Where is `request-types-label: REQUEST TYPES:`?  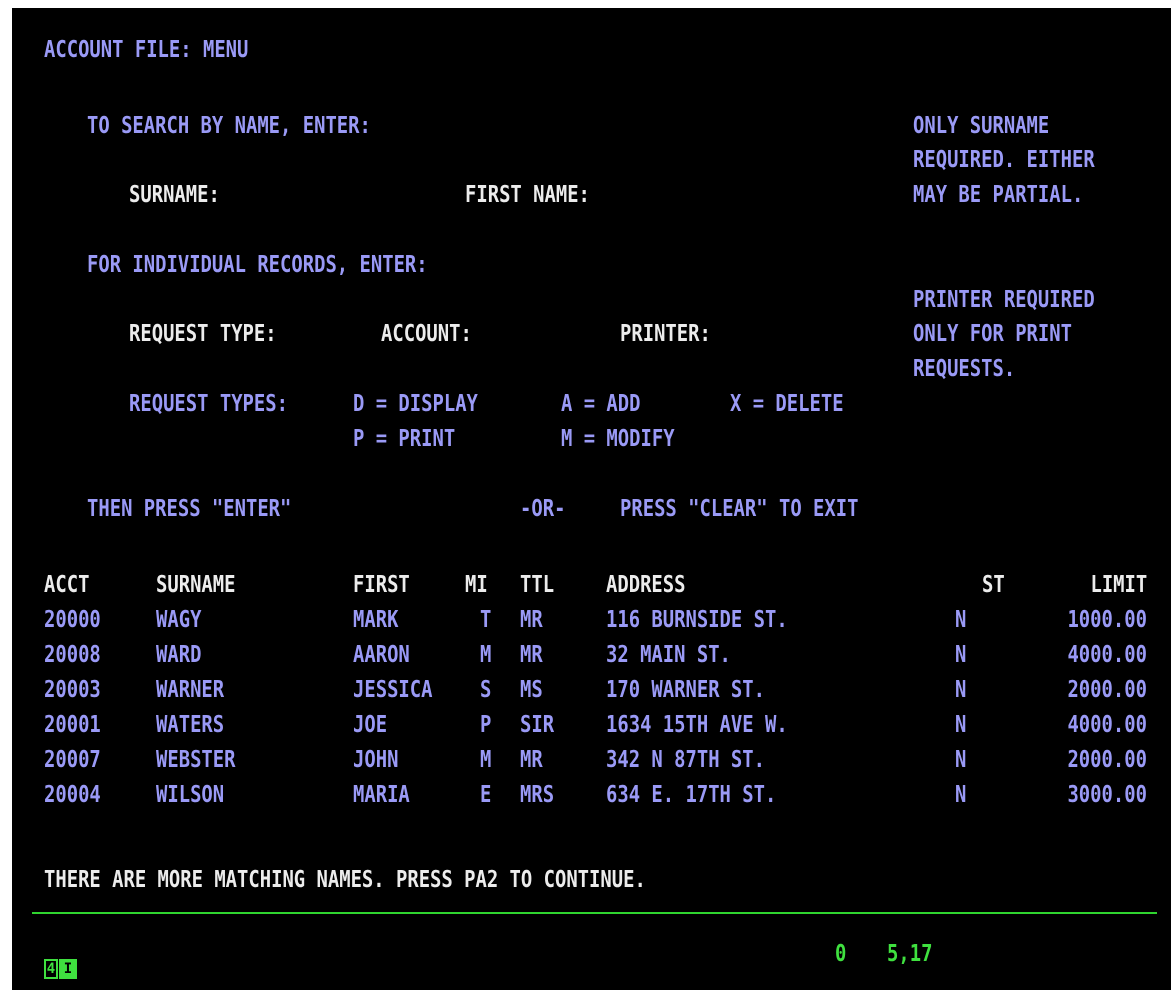
request-types-label: REQUEST TYPES: is located at coordinates (208, 404).